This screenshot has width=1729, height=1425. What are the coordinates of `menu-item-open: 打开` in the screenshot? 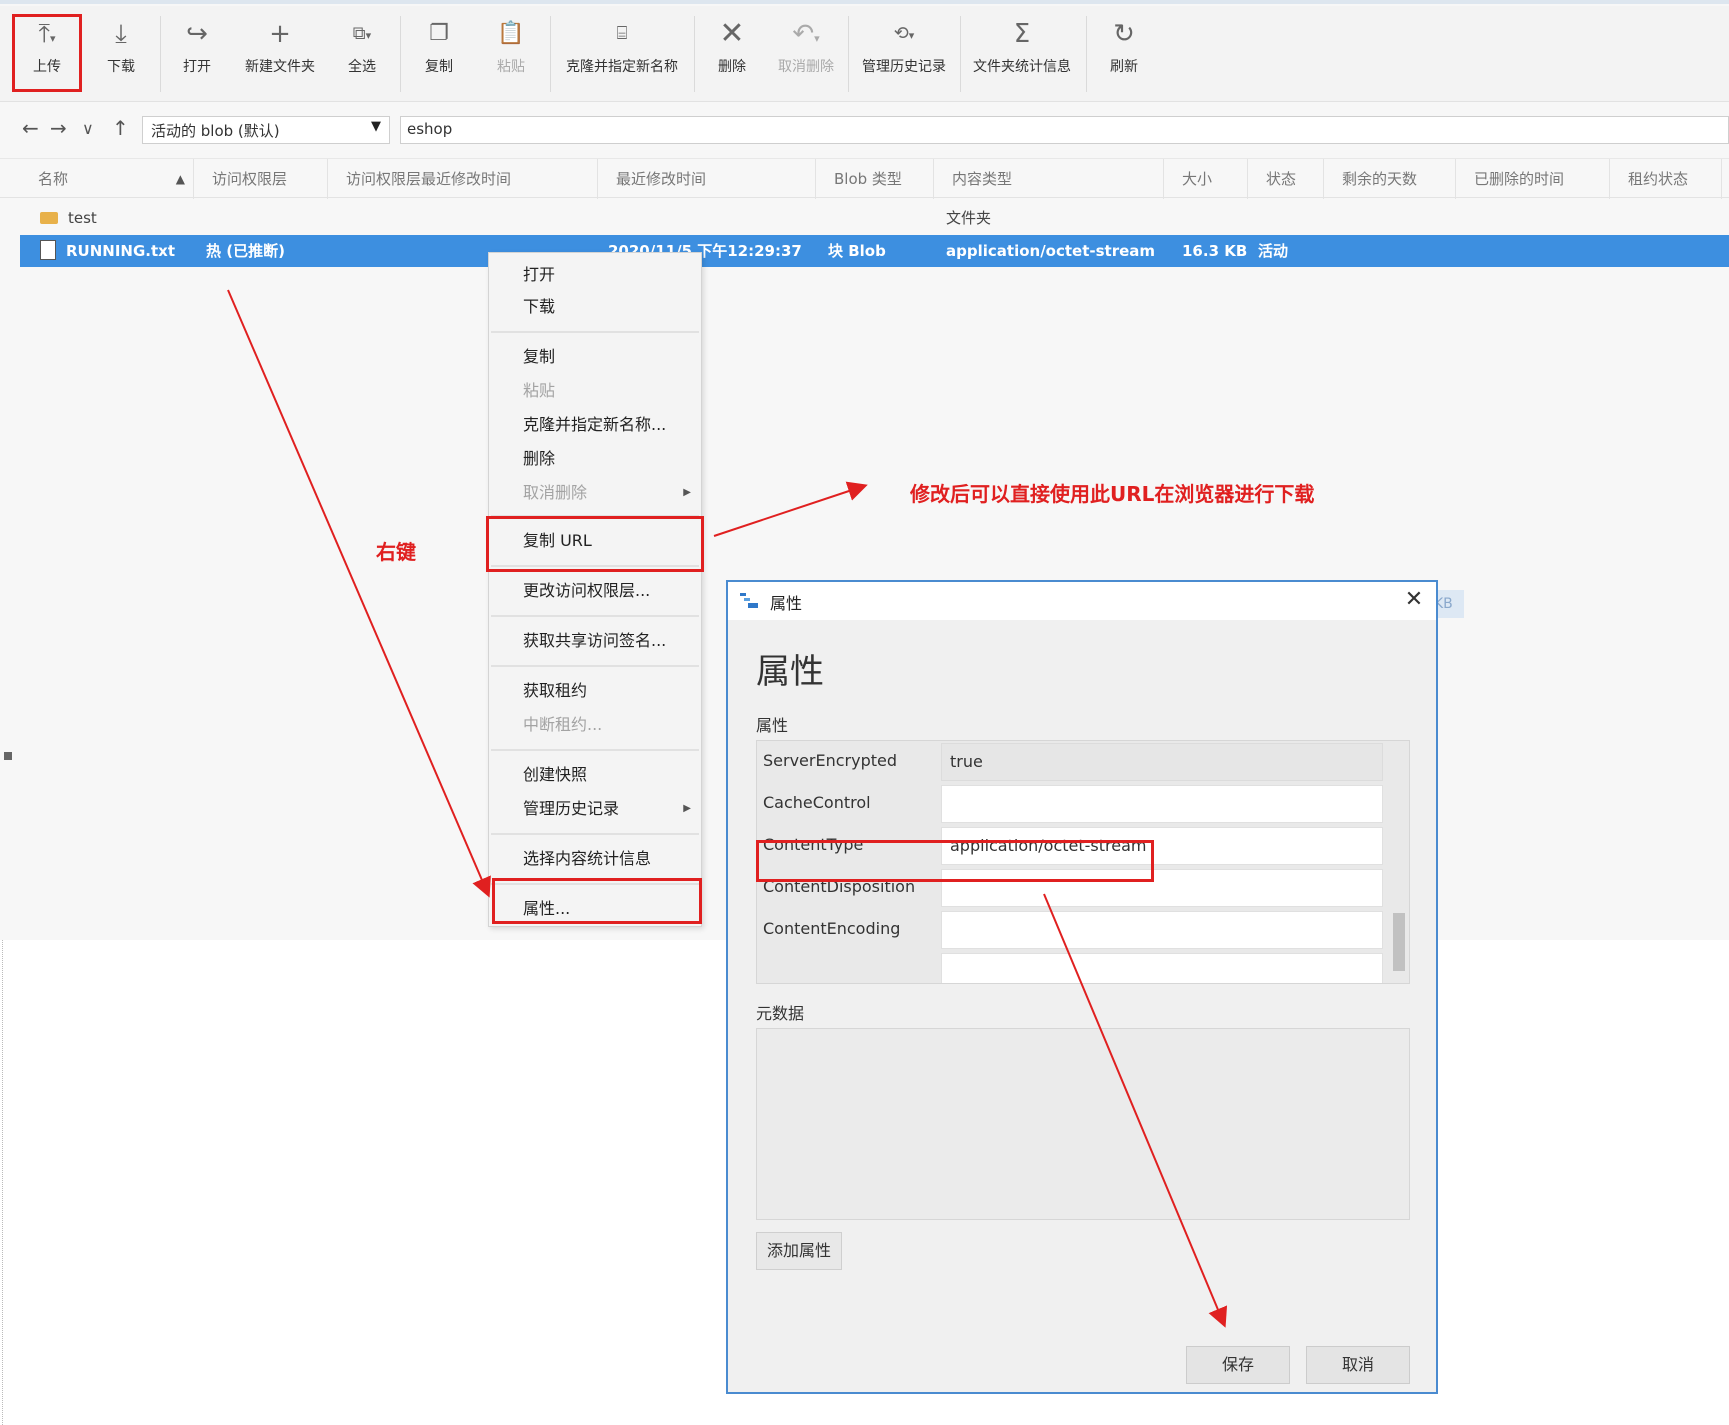 It's located at (595, 275).